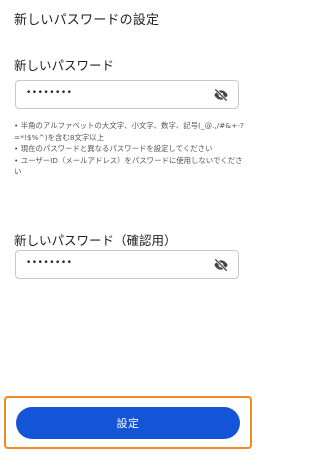  I want to click on confirm-password-value: ••••••••, so click(49, 263).